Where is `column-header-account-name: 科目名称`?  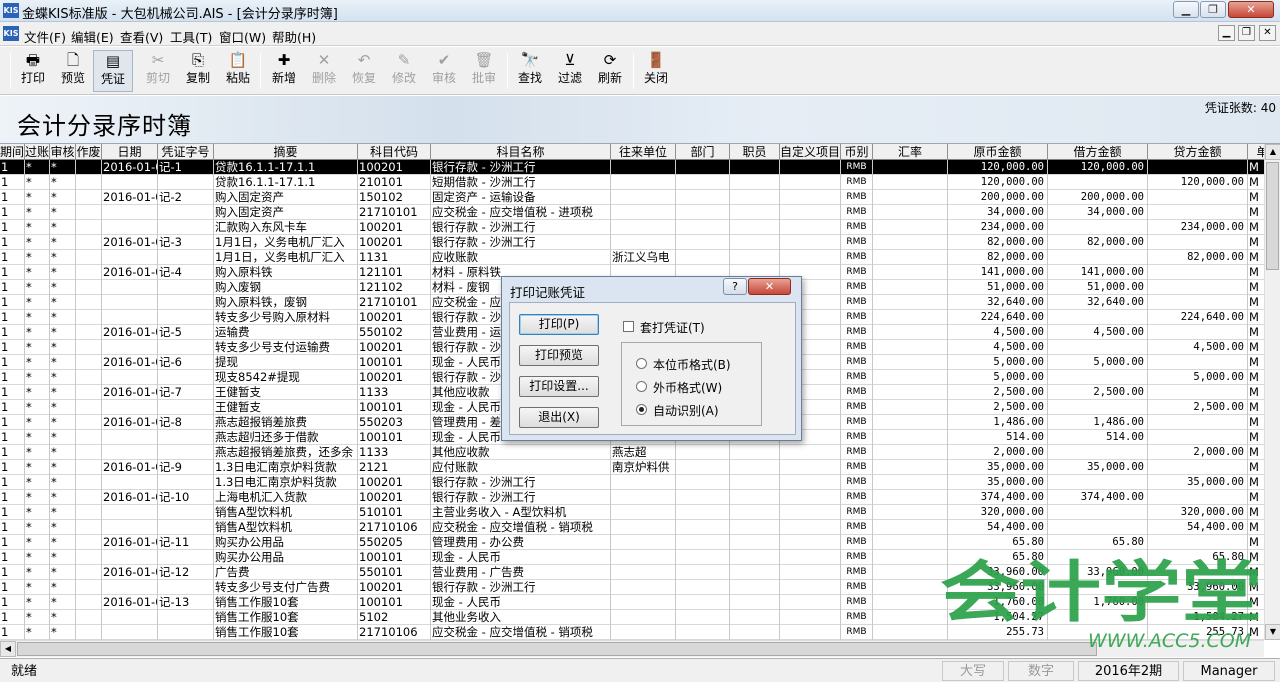
column-header-account-name: 科目名称 is located at coordinates (521, 152).